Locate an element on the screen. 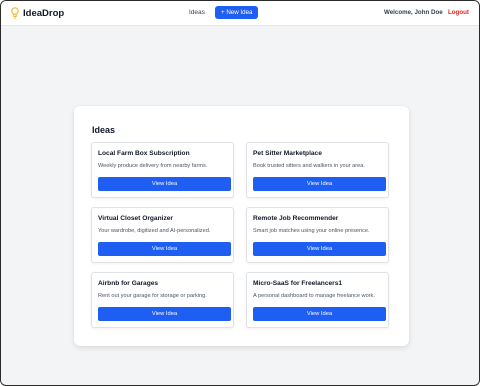  idea-title: Airbnb for Garages is located at coordinates (128, 283).